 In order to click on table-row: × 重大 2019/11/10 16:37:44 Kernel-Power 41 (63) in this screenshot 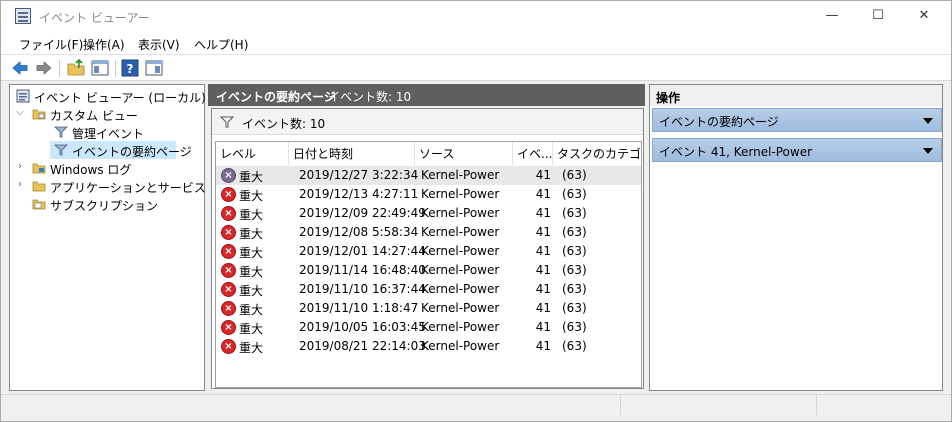, I will do `click(428, 289)`.